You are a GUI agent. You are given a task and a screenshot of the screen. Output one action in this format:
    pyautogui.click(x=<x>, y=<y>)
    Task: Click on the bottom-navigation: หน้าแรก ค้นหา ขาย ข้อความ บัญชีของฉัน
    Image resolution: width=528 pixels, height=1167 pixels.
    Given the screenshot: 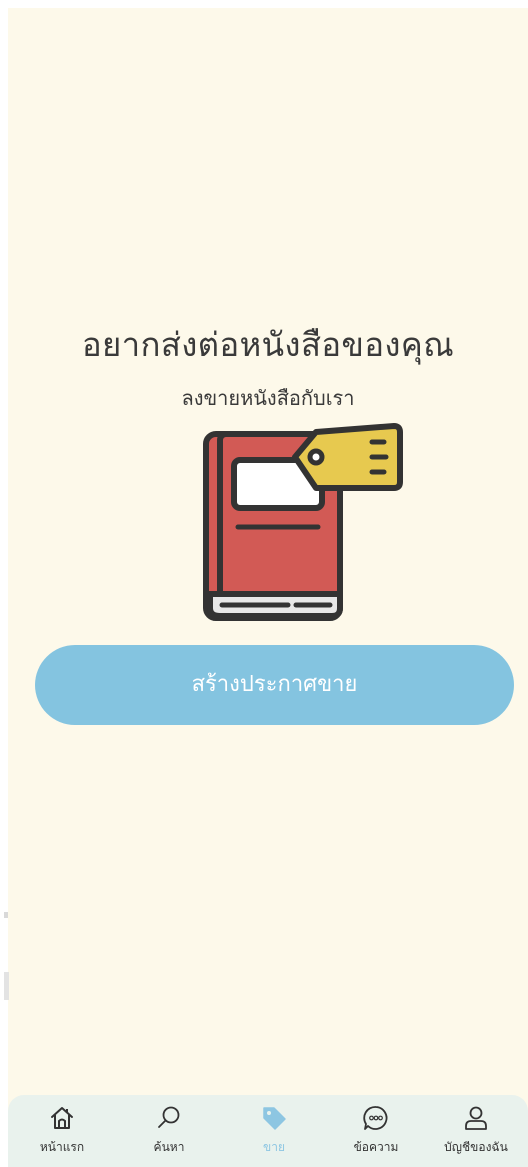 What is the action you would take?
    pyautogui.click(x=268, y=1131)
    